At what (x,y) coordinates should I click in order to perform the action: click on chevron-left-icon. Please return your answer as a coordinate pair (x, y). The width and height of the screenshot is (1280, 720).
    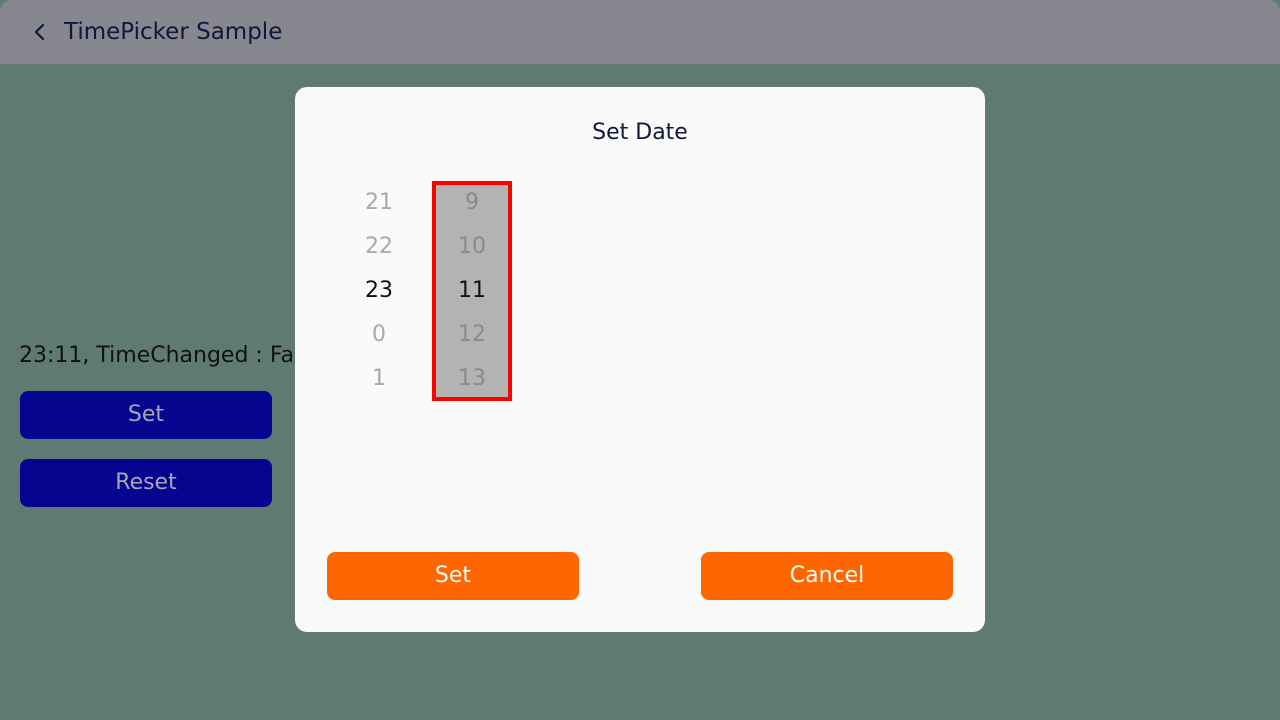
    Looking at the image, I should click on (39, 32).